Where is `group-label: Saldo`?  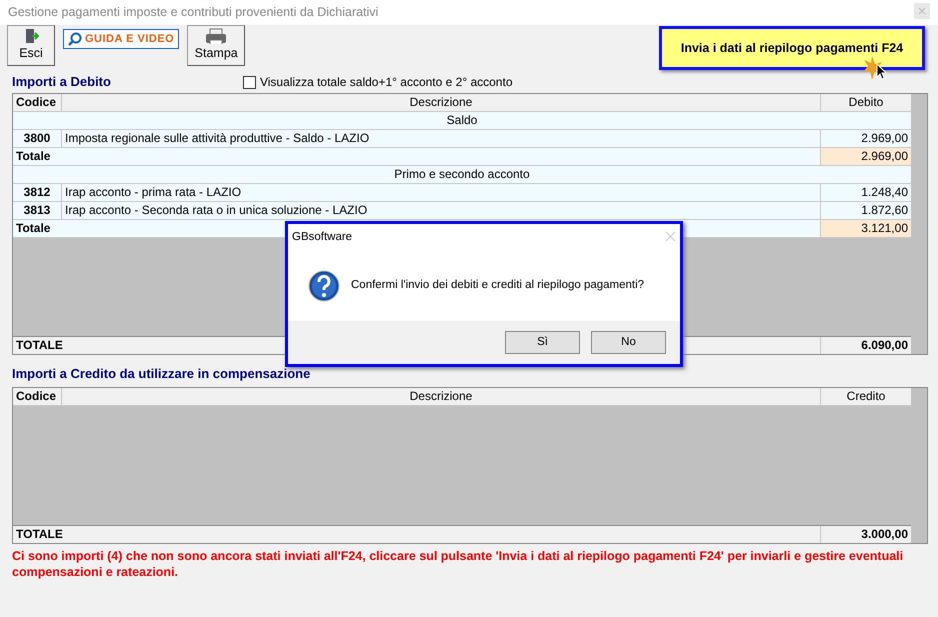
group-label: Saldo is located at coordinates (462, 120).